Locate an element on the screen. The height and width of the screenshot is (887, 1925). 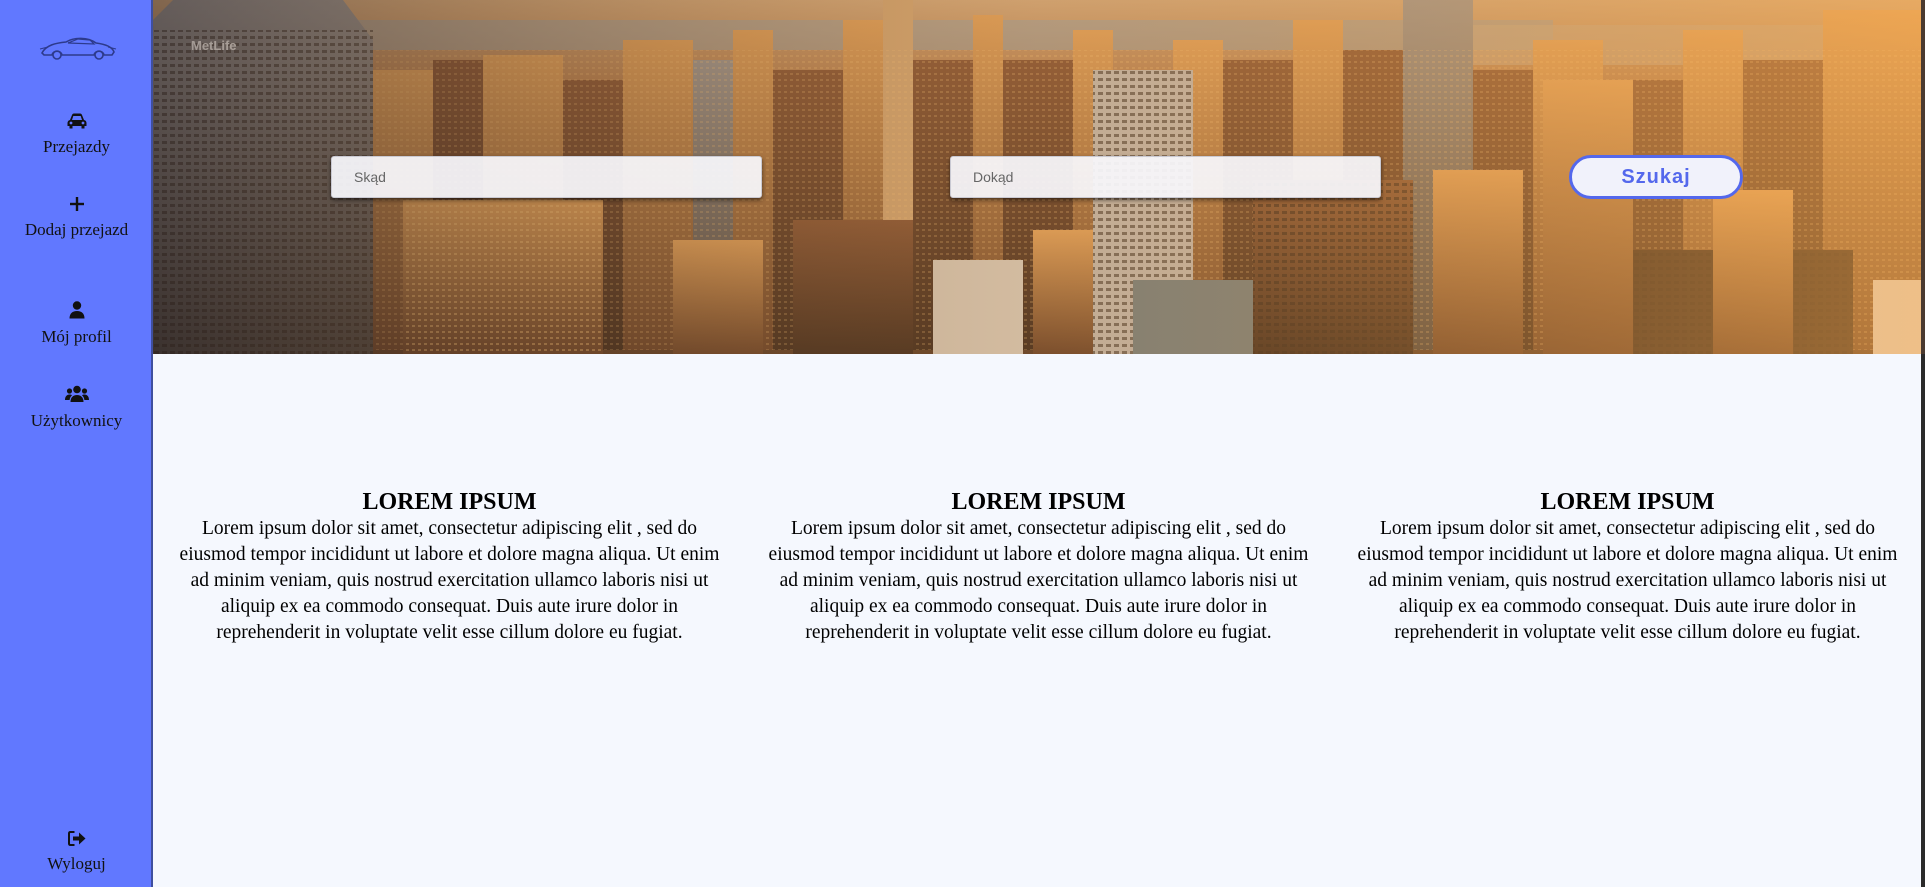
search-button: Szukaj is located at coordinates (1656, 177).